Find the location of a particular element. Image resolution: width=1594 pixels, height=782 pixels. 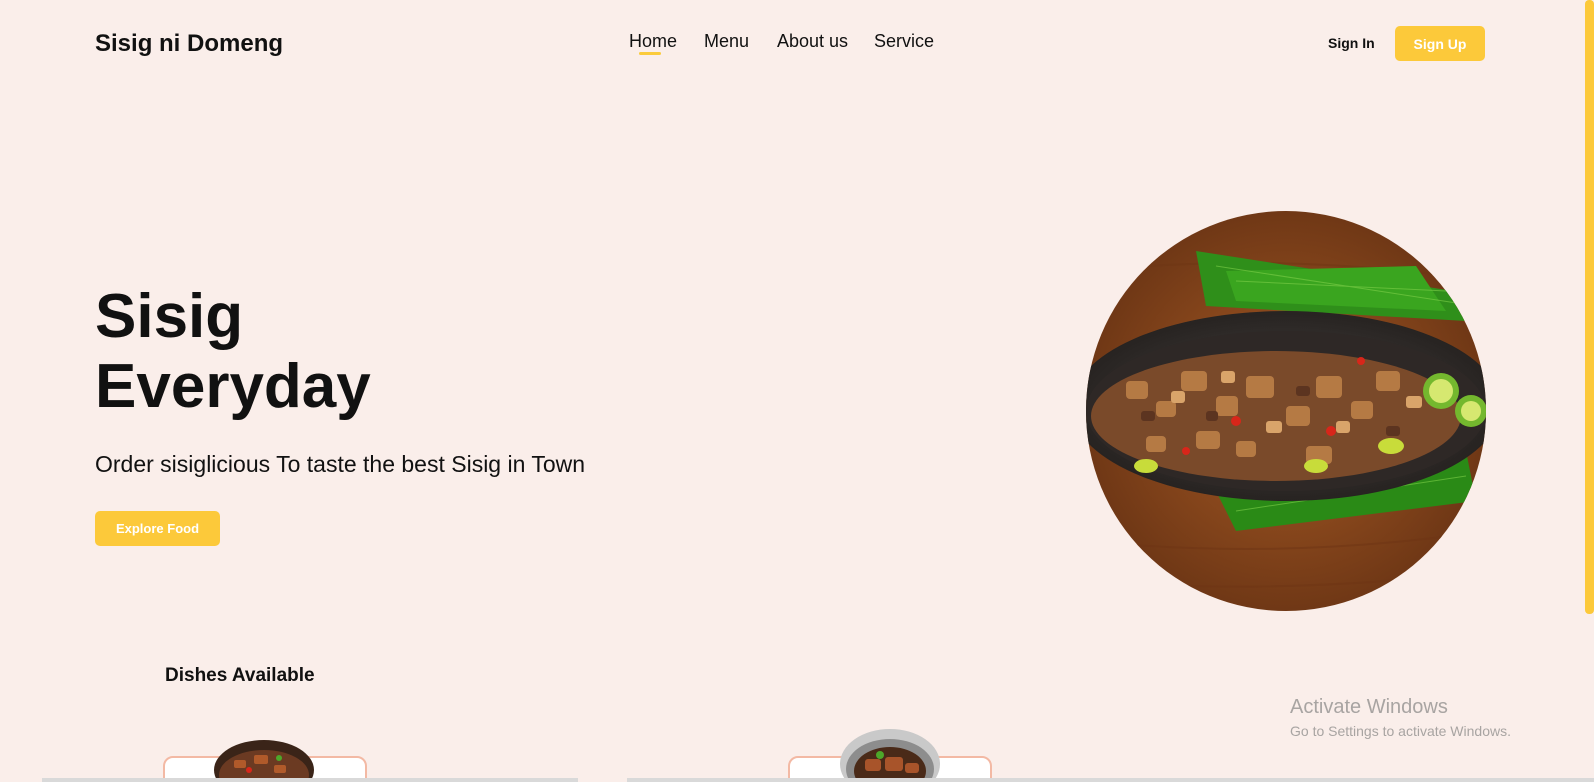

dishes-section-title: Dishes Available is located at coordinates (240, 675).